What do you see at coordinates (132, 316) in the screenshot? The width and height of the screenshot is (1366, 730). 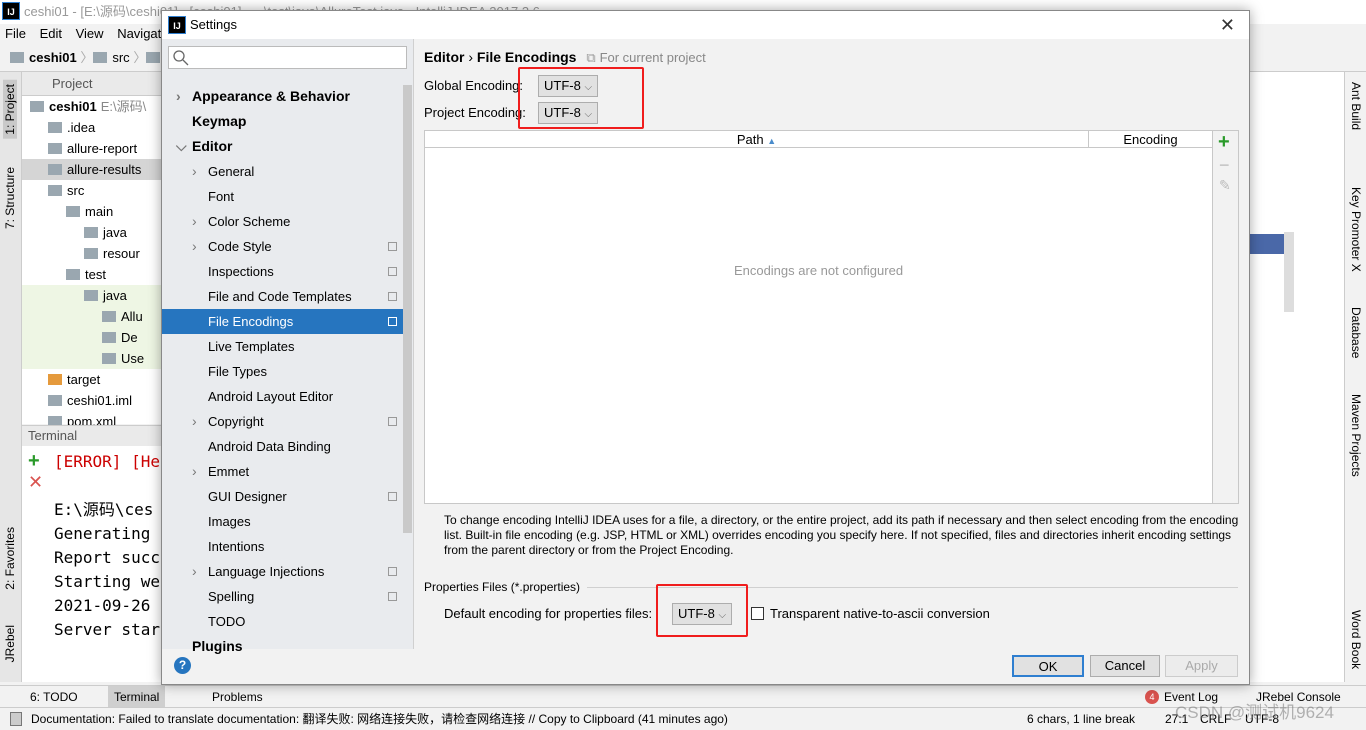 I see `tree-item-label: Allu` at bounding box center [132, 316].